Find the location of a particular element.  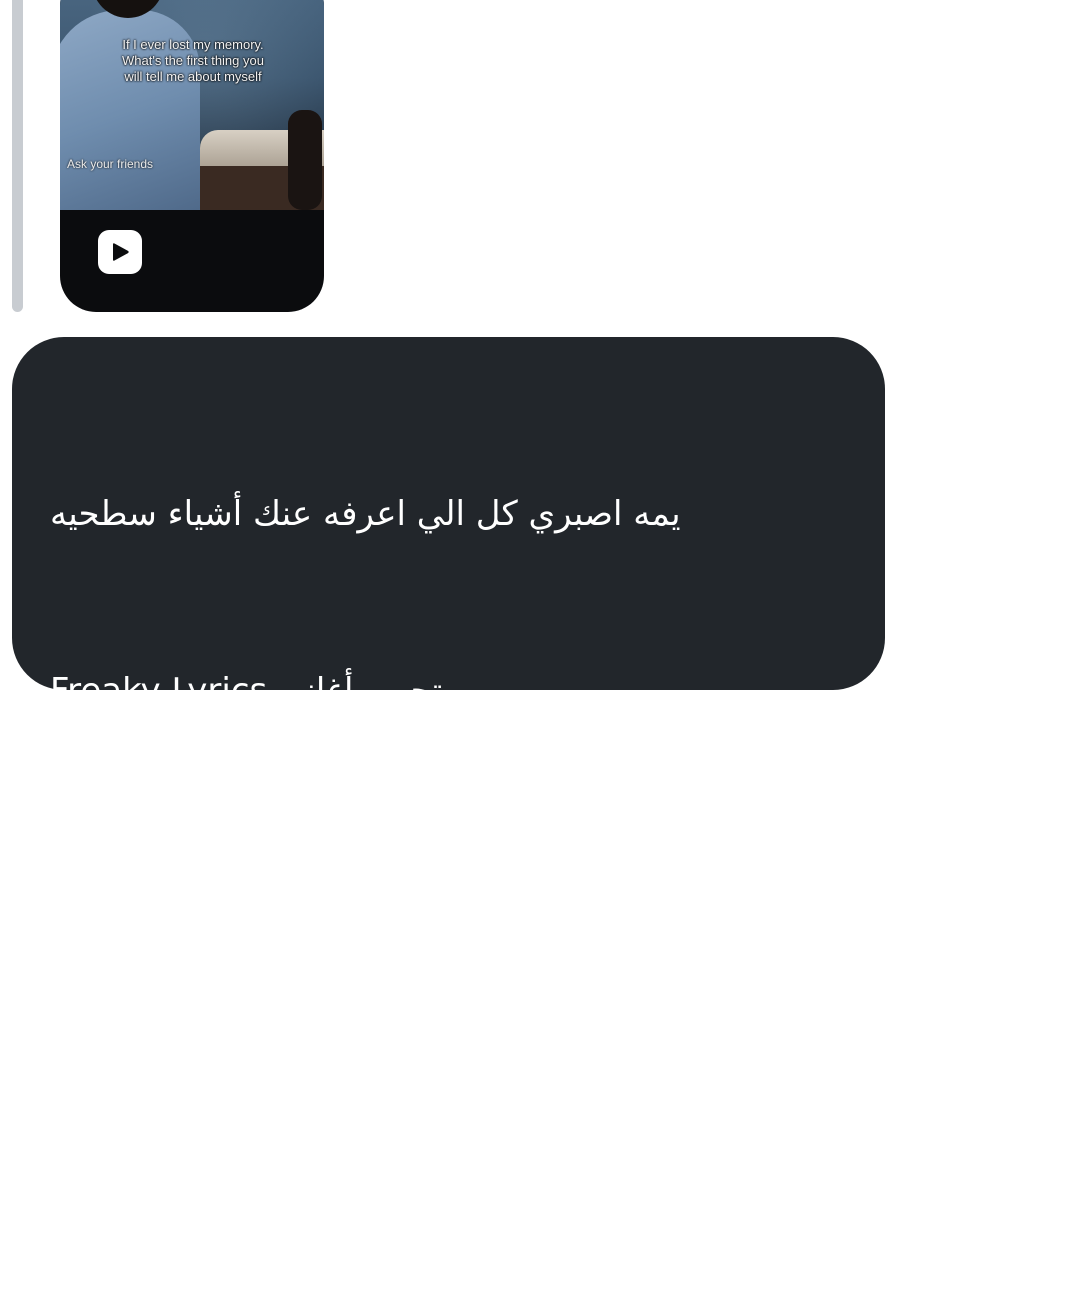

message-line: يمه اصبري كل الي اعرفه عنك أشياء سطحيه is located at coordinates (365, 514).